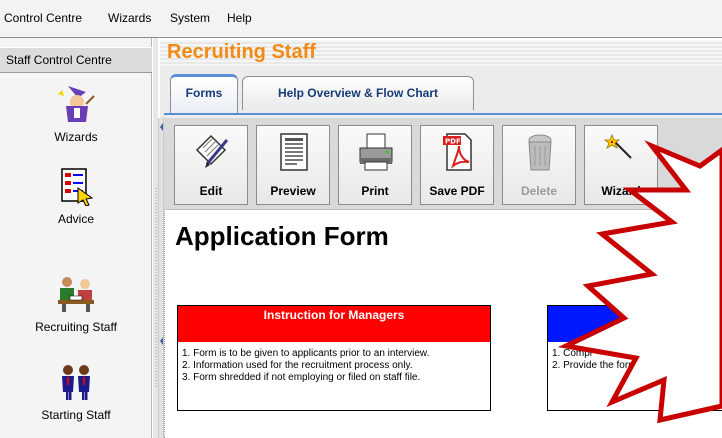 The image size is (722, 438). Describe the element at coordinates (76, 327) in the screenshot. I see `sidebar-item-label: Recruiting Staff` at that location.